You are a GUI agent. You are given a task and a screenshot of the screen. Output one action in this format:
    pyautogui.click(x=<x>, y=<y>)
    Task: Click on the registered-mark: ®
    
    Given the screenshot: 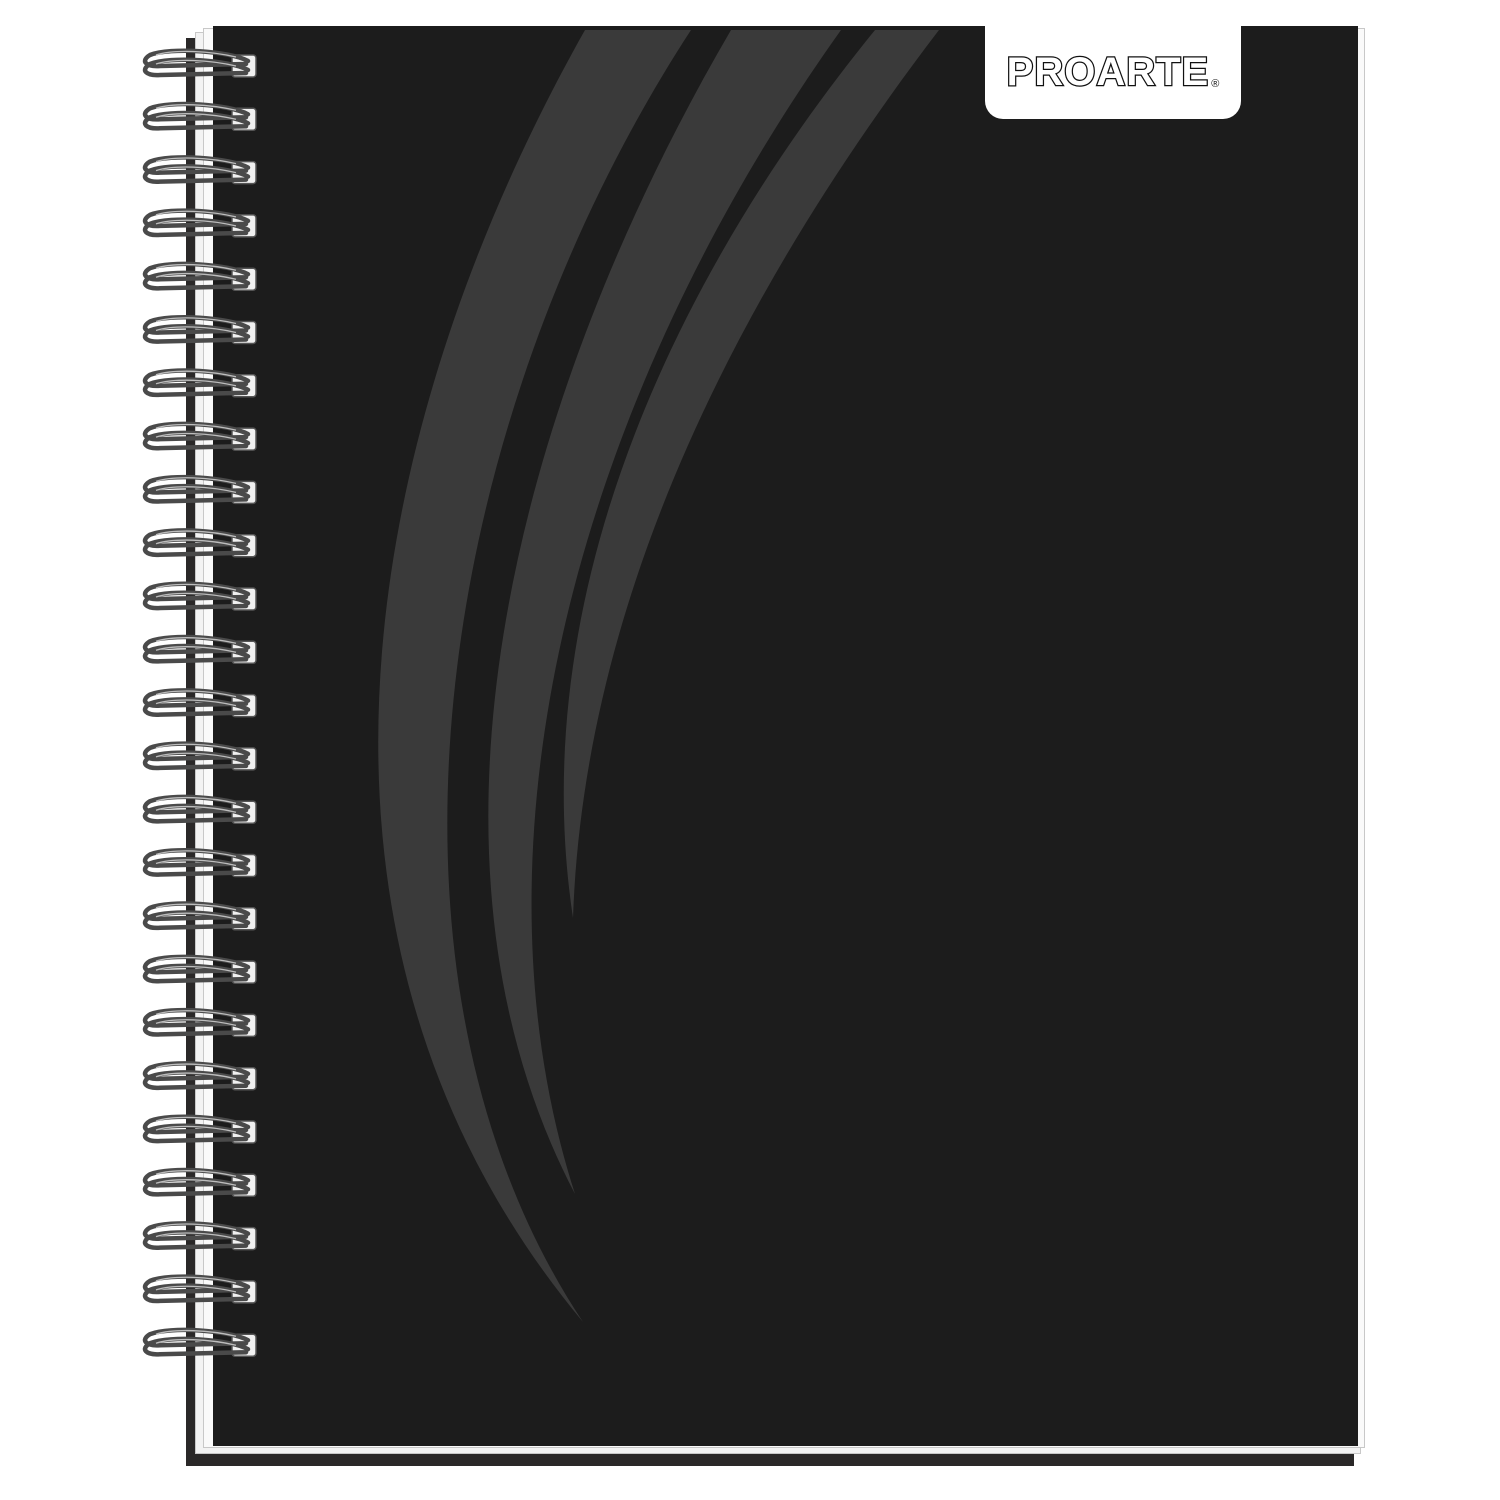 What is the action you would take?
    pyautogui.click(x=1215, y=83)
    